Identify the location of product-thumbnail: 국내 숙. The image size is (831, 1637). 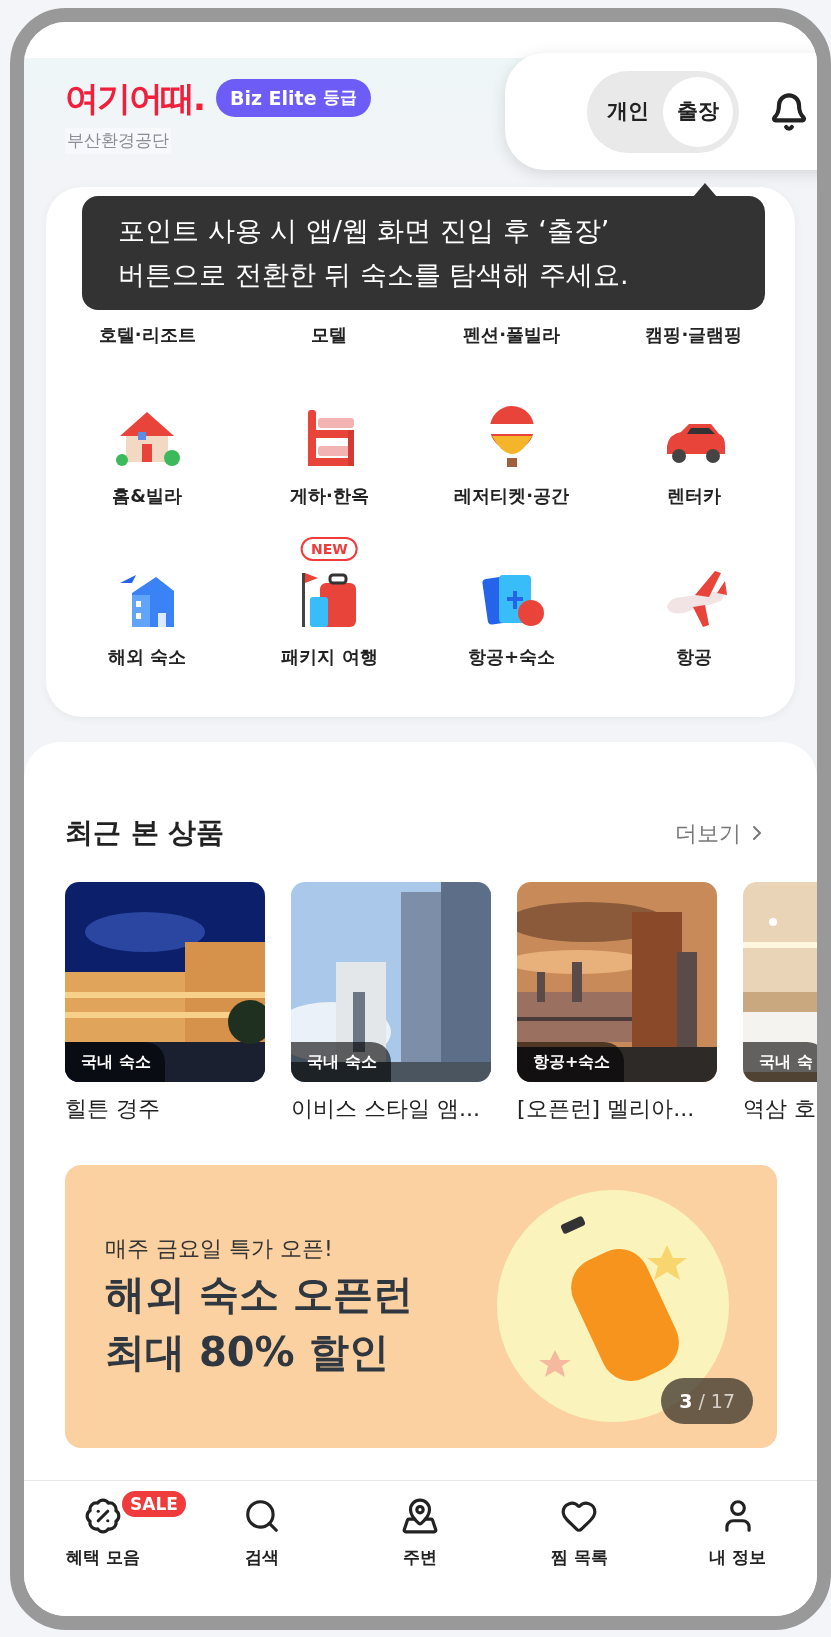
(780, 982).